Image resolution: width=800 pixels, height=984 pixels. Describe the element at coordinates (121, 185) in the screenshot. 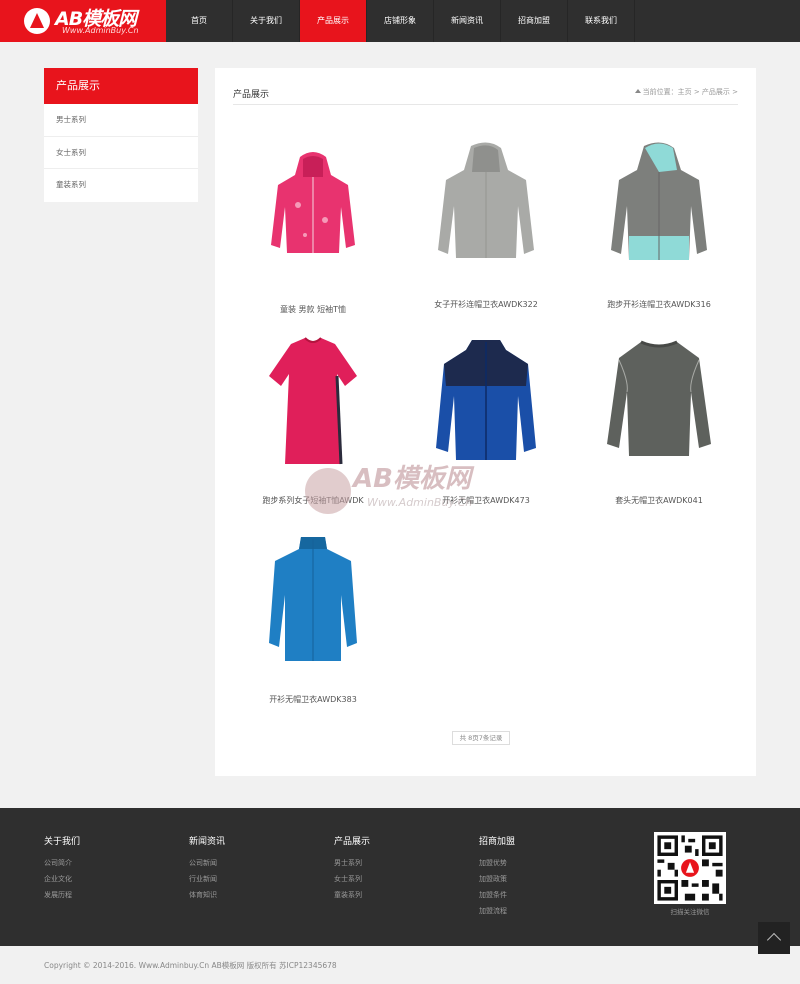

I see `sidebar-item-kids: 童装系列` at that location.